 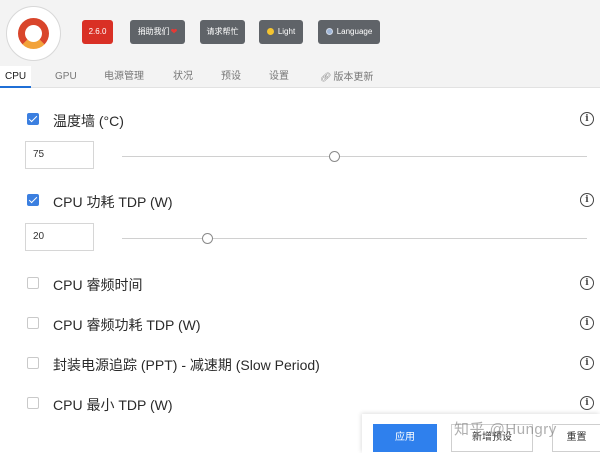 I want to click on tab-cpu: CPU, so click(x=16, y=77).